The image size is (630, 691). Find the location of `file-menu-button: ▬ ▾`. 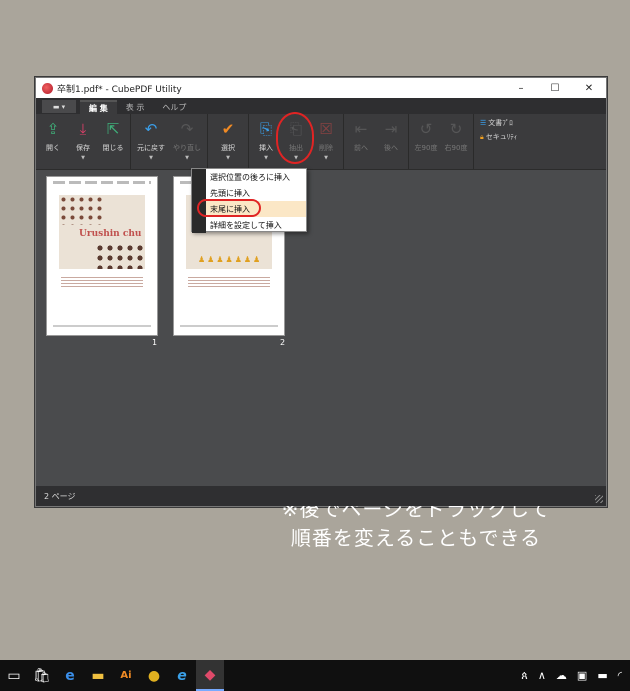

file-menu-button: ▬ ▾ is located at coordinates (59, 106).